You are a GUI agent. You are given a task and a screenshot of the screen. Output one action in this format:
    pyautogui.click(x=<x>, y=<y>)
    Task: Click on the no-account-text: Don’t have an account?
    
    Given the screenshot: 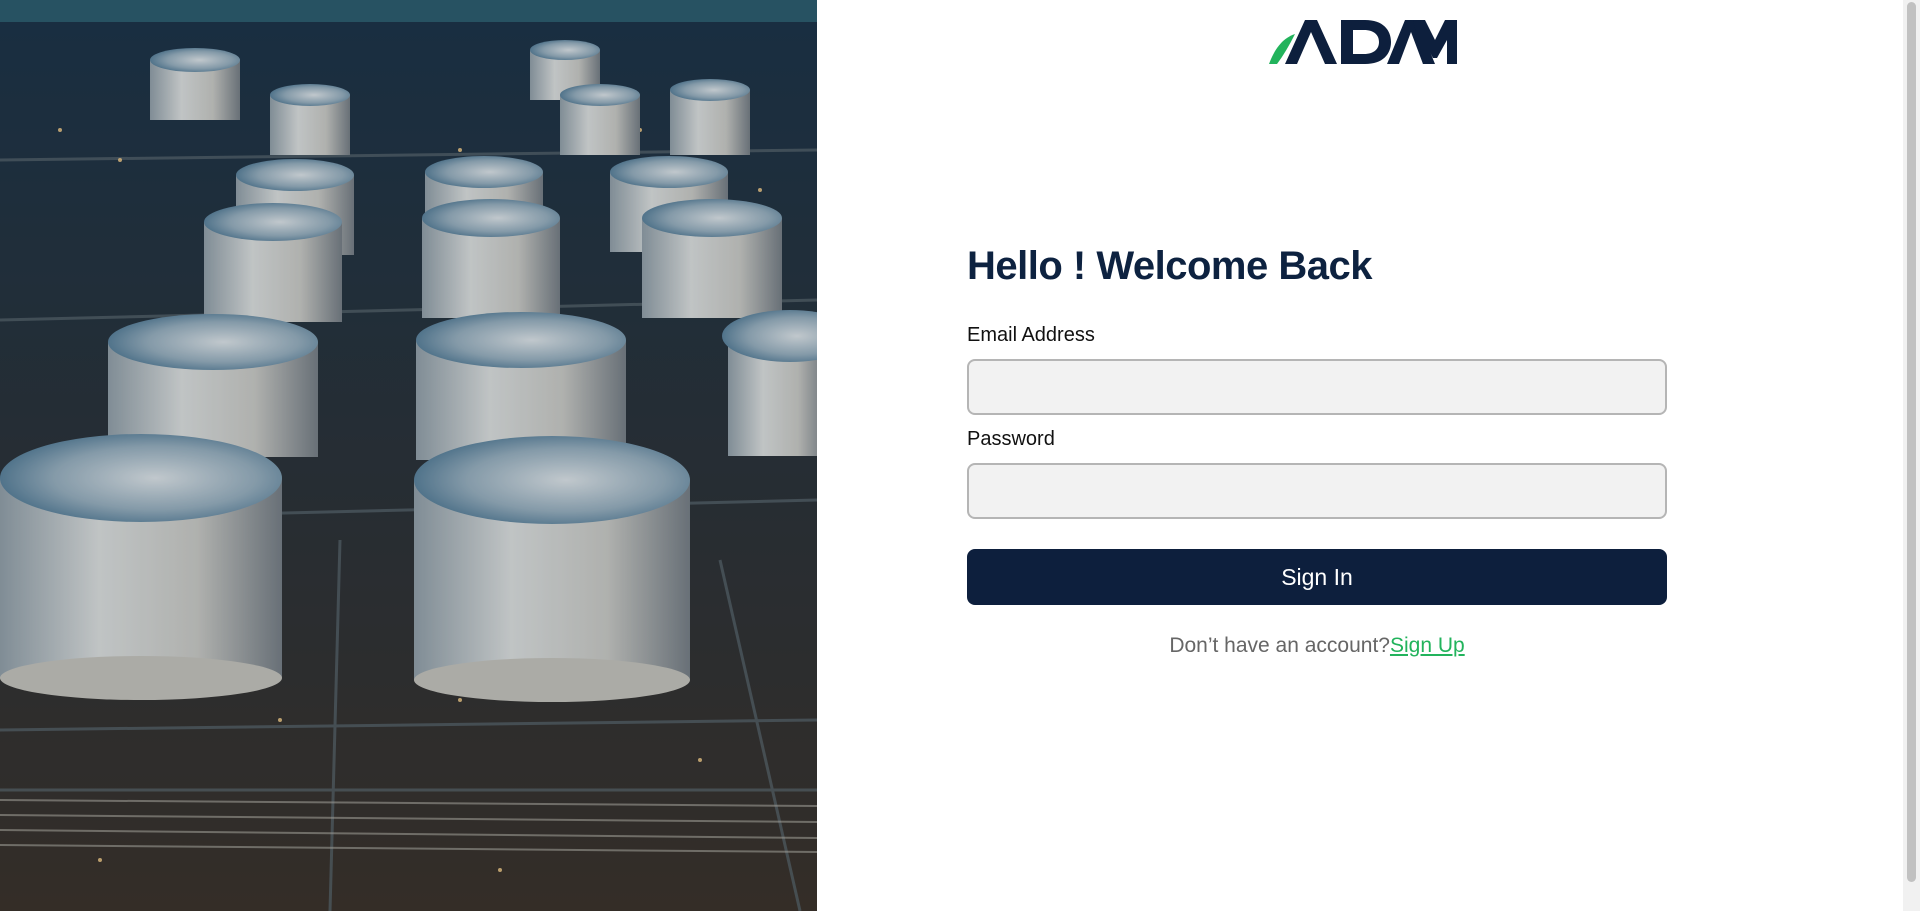 What is the action you would take?
    pyautogui.click(x=1279, y=645)
    